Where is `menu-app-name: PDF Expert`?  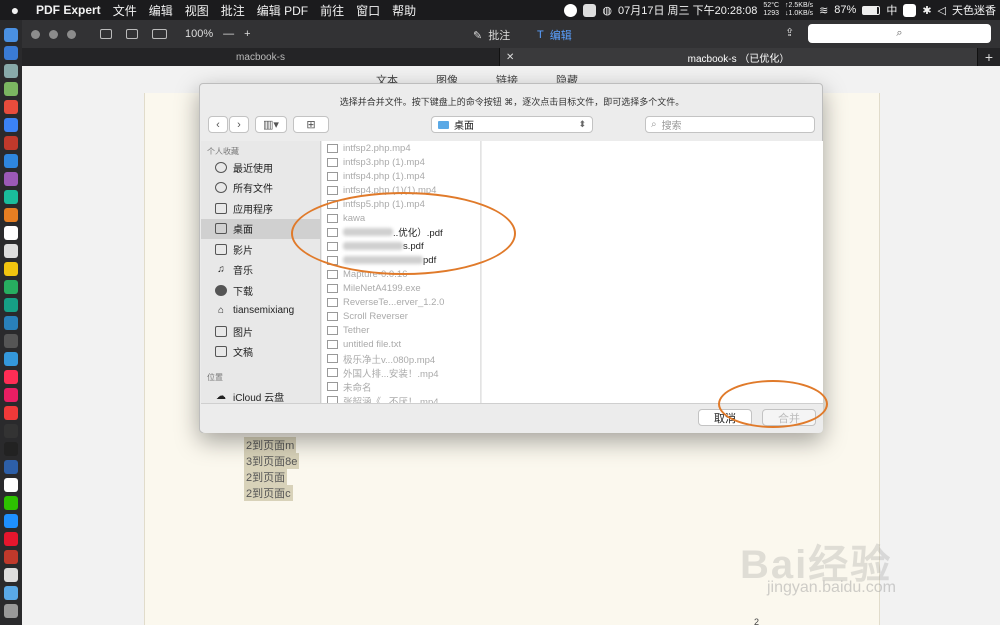 menu-app-name: PDF Expert is located at coordinates (68, 10).